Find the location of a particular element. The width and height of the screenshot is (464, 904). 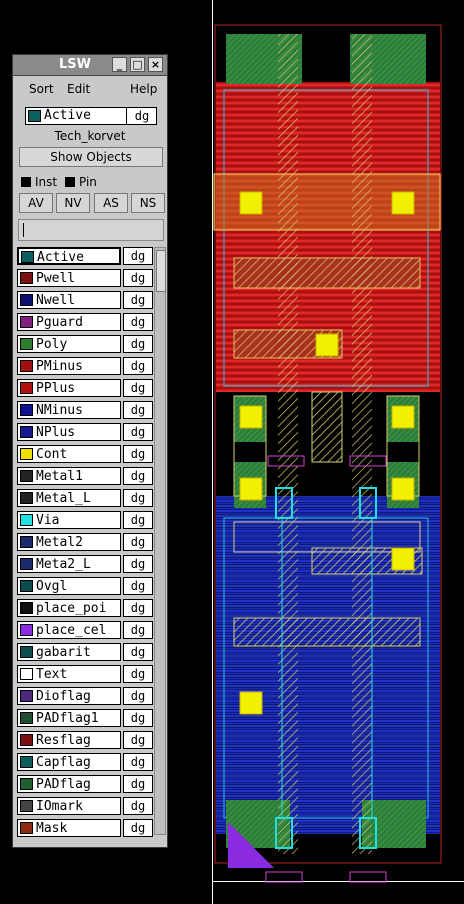

layer-row: Resflag dg is located at coordinates (85, 740).